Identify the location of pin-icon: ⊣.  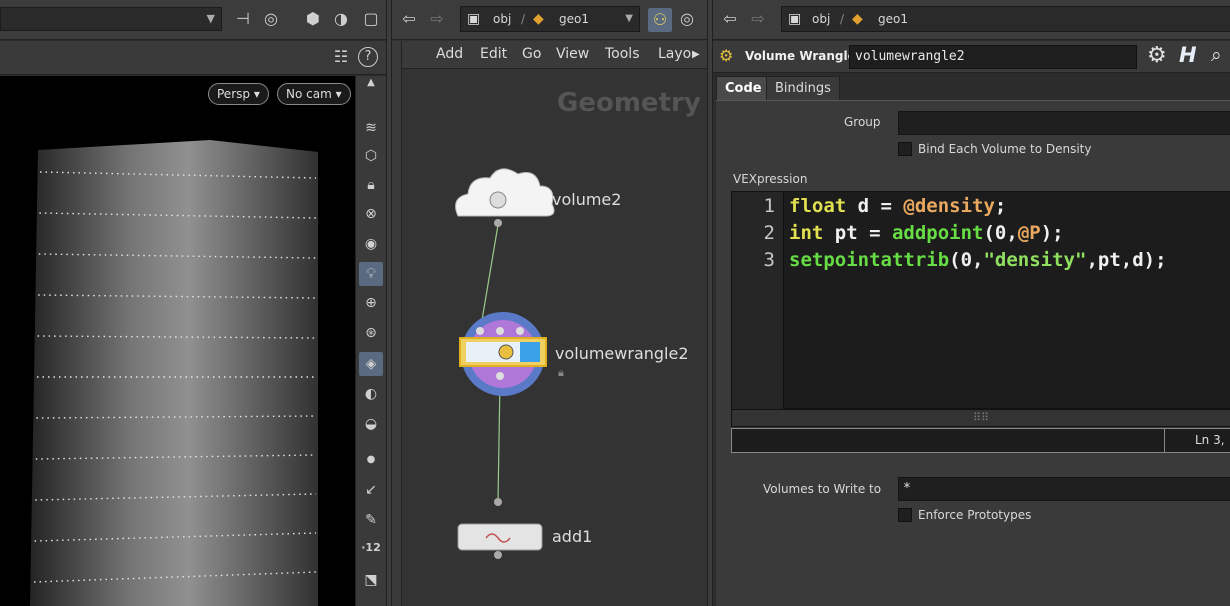
(243, 20).